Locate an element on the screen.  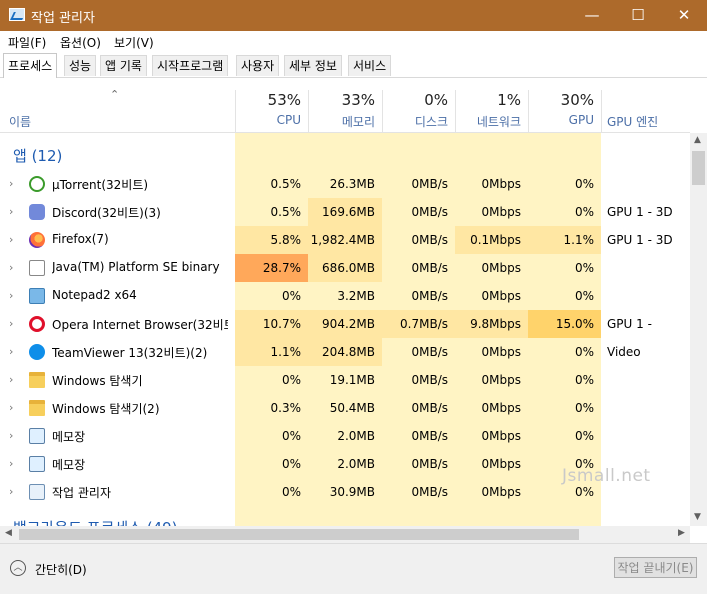
column-gpu: 30% GPU is located at coordinates (564, 111).